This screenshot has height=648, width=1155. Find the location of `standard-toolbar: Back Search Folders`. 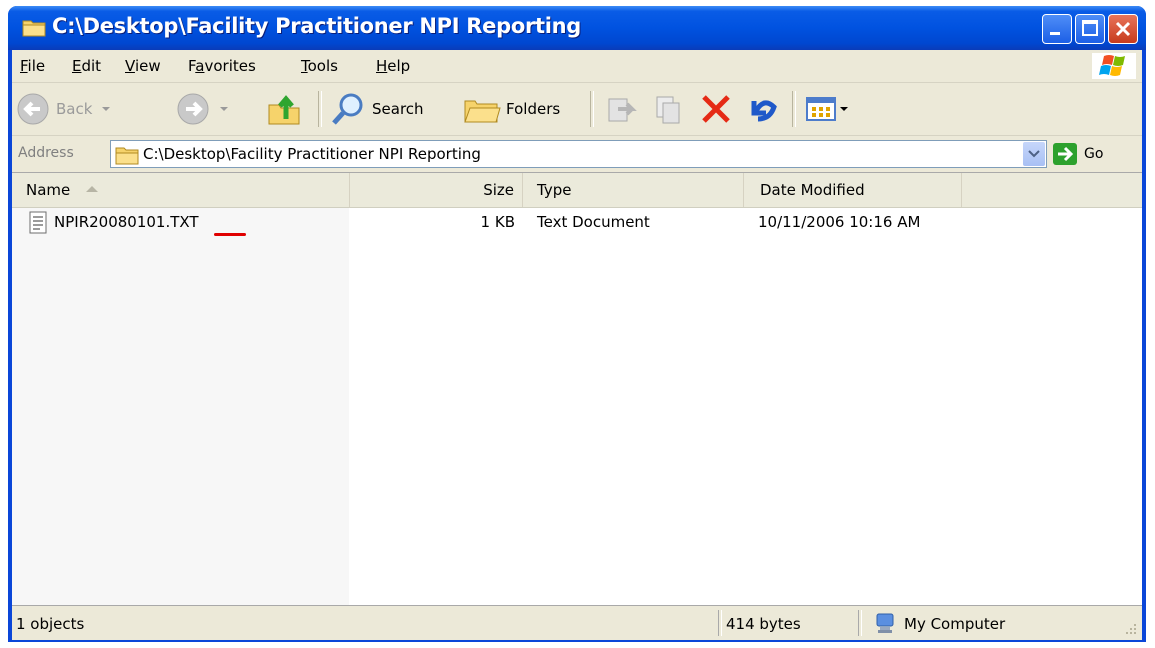

standard-toolbar: Back Search Folders is located at coordinates (577, 109).